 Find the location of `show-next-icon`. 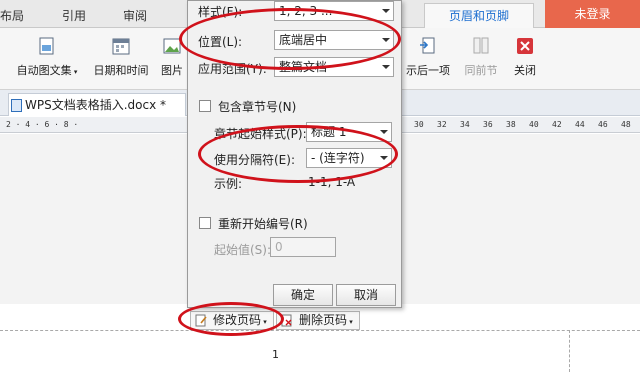

show-next-icon is located at coordinates (427, 45).